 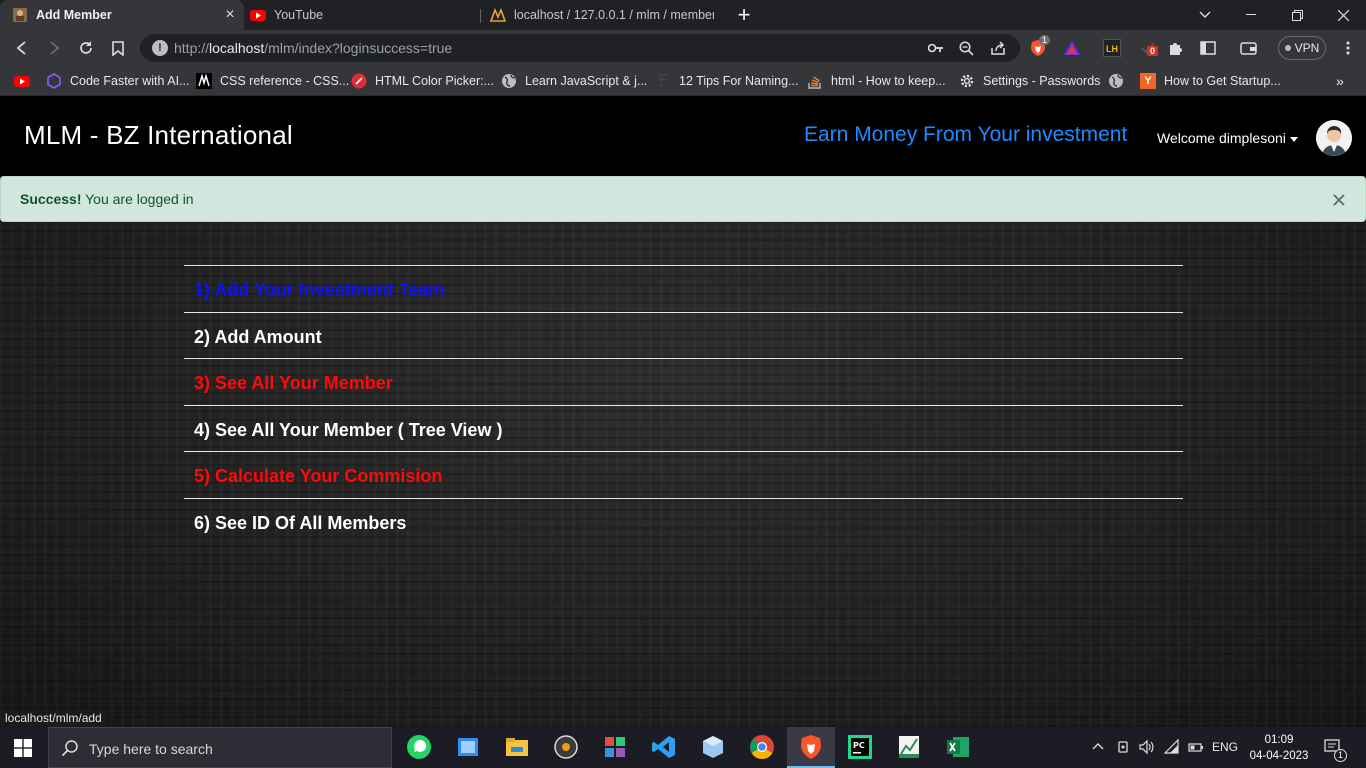 What do you see at coordinates (1340, 755) in the screenshot?
I see `notification-count-badge: 1` at bounding box center [1340, 755].